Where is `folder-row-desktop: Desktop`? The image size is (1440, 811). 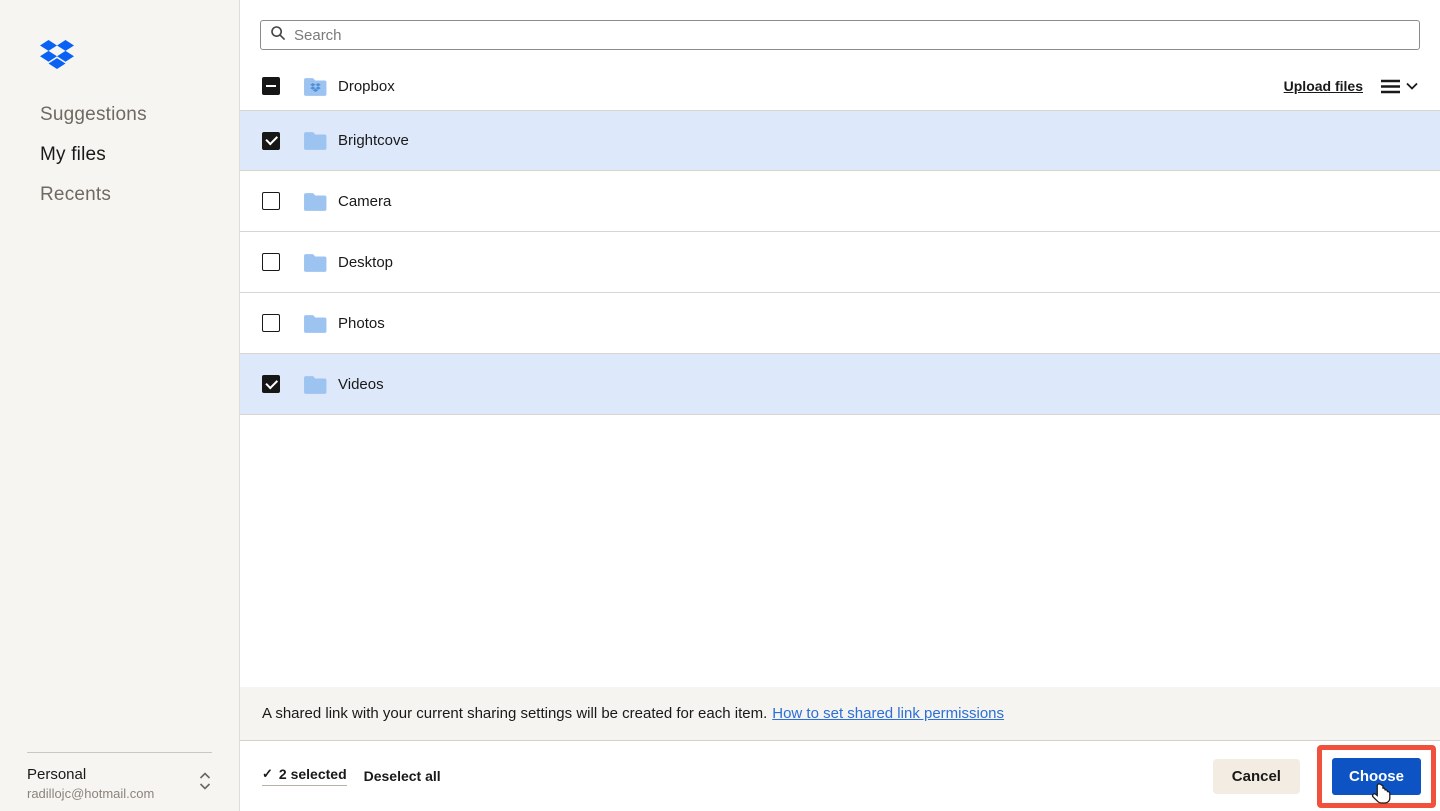 folder-row-desktop: Desktop is located at coordinates (840, 262).